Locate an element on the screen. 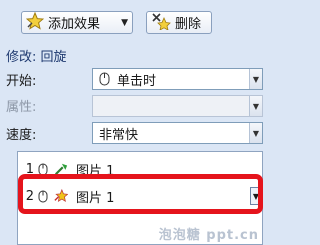  add-effect-label: 添加效果 is located at coordinates (74, 24).